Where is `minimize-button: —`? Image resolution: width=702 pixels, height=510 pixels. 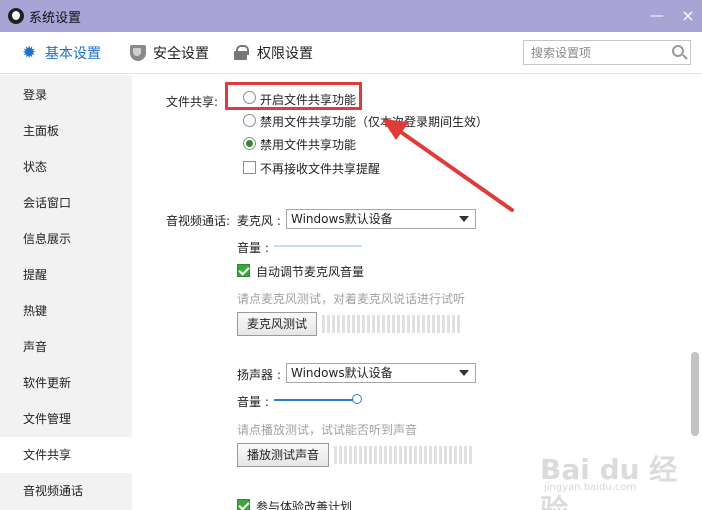
minimize-button: — is located at coordinates (657, 16).